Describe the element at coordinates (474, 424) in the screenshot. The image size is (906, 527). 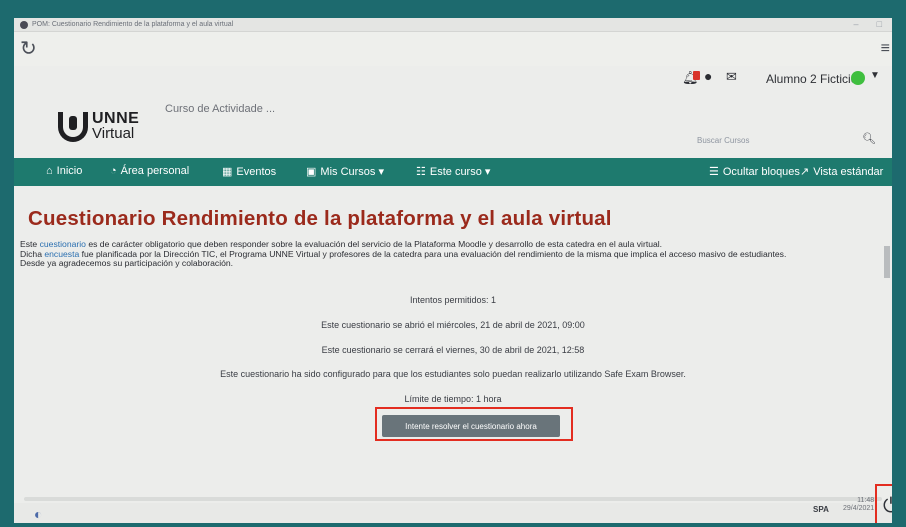
I see `highlight-box` at that location.